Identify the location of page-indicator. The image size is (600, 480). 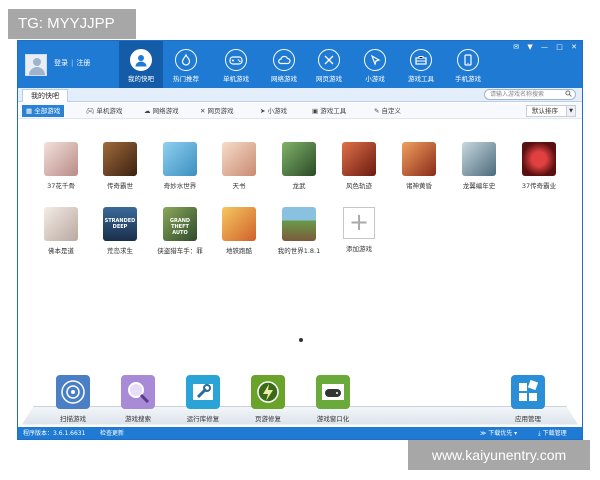
(301, 340).